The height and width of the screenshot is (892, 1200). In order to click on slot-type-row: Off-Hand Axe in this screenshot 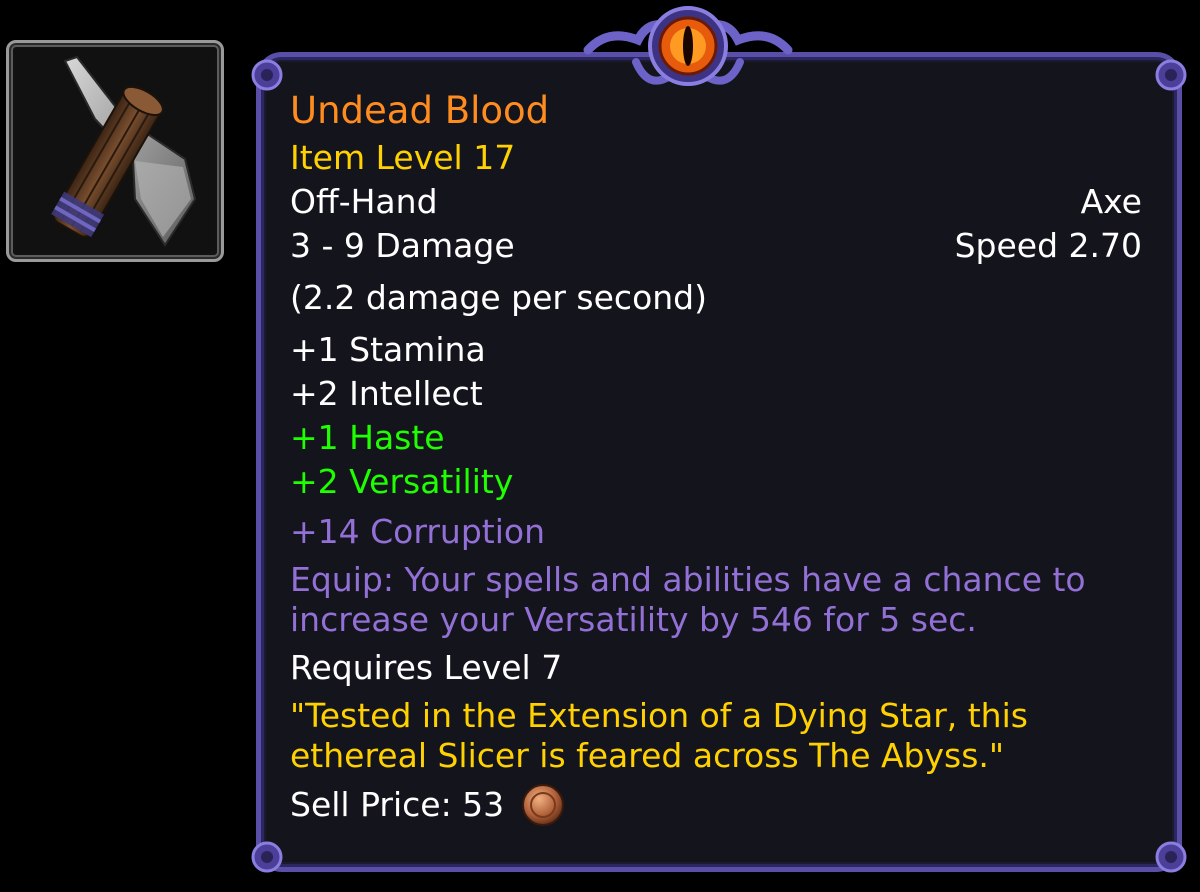, I will do `click(716, 202)`.